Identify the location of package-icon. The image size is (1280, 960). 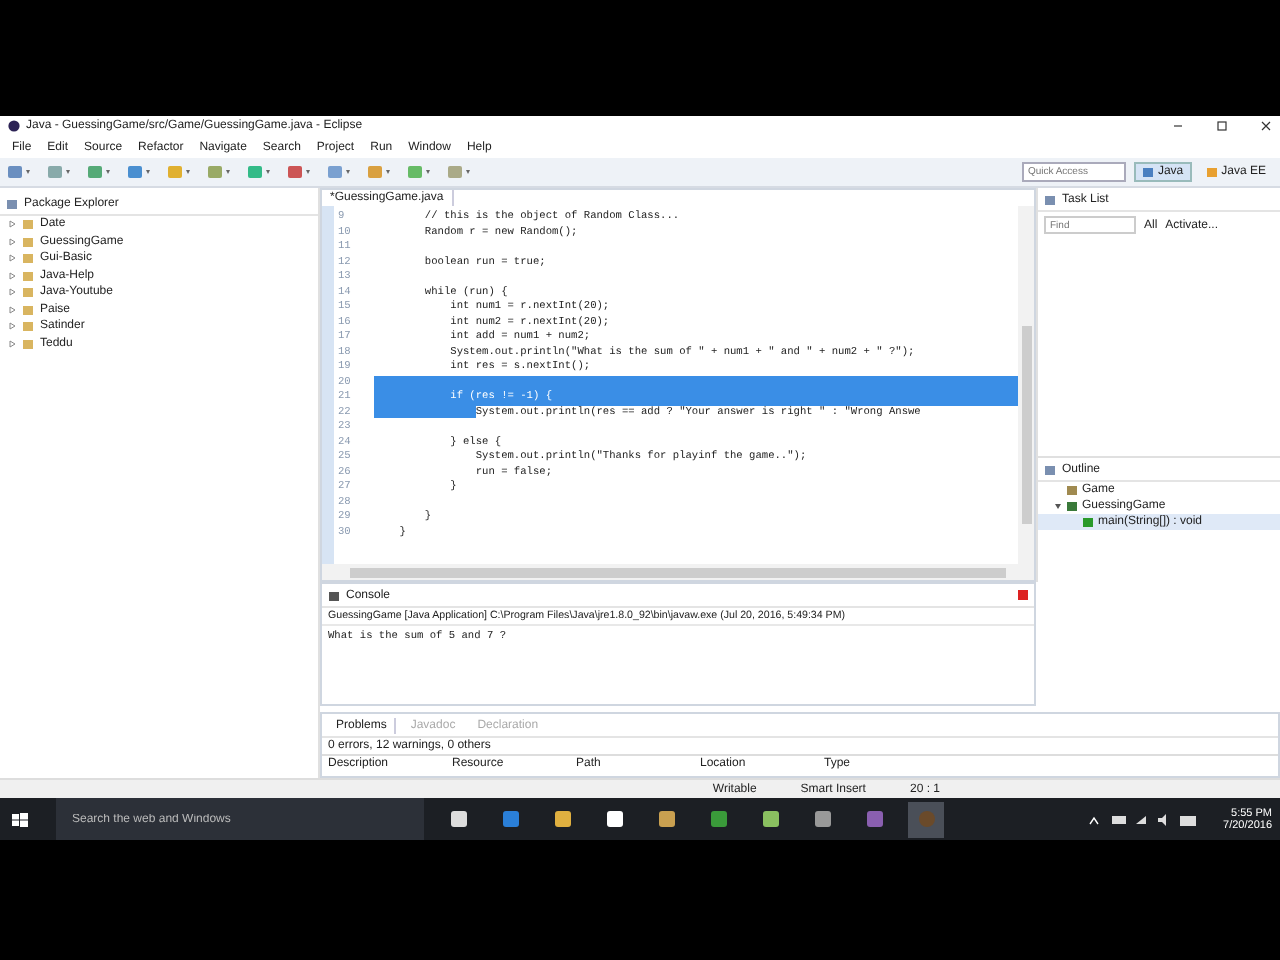
(1072, 490).